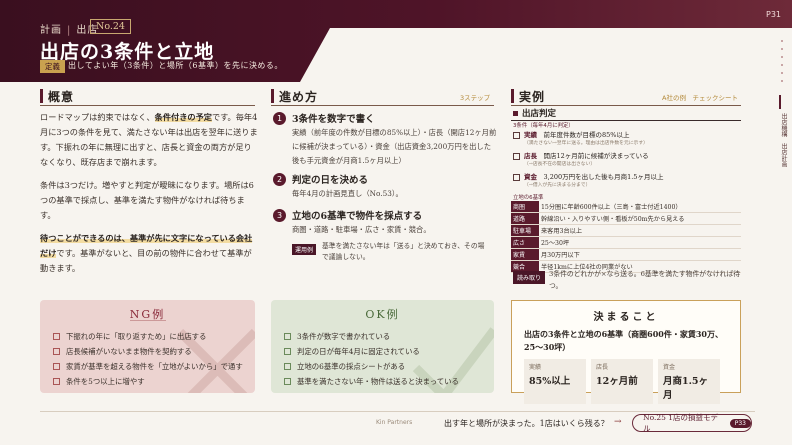 The image size is (792, 445). What do you see at coordinates (389, 351) in the screenshot?
I see `list-item: 判定の日が毎年4月に固定されている` at bounding box center [389, 351].